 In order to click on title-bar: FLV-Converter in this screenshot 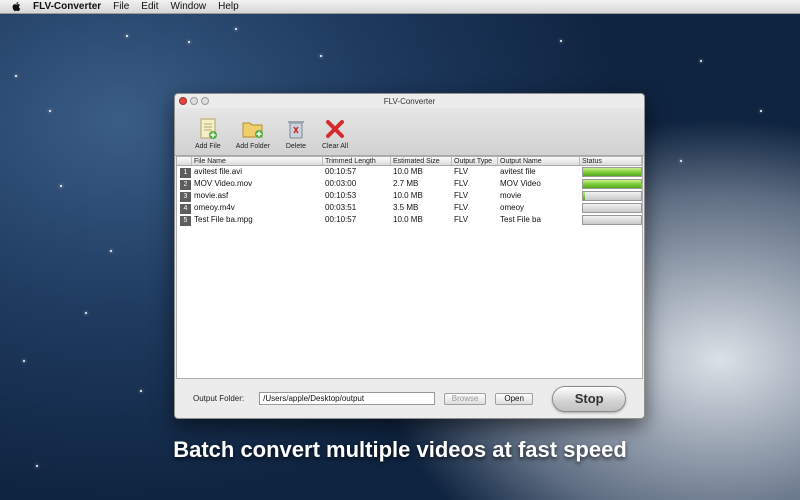, I will do `click(409, 101)`.